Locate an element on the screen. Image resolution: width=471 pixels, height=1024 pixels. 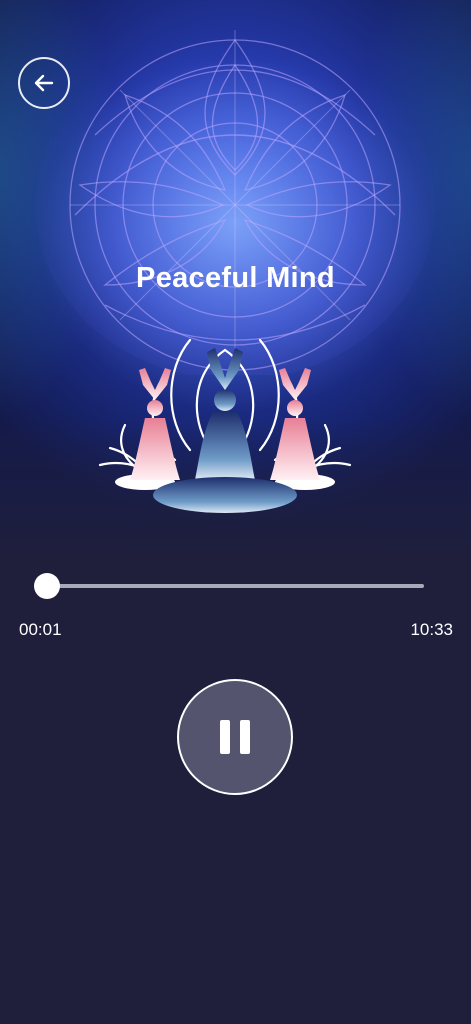
progress-slider is located at coordinates (234, 586).